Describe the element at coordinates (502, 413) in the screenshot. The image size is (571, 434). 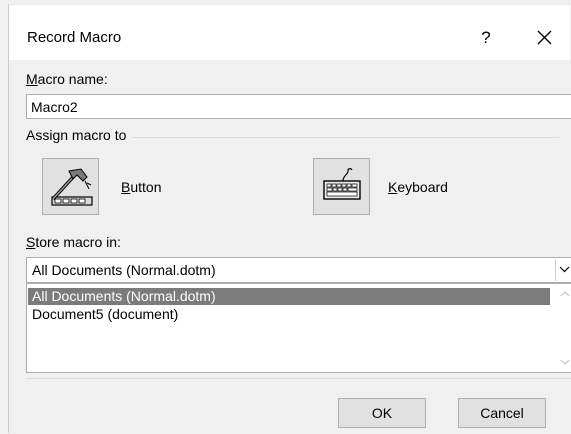
I see `cancel-button: Cancel` at that location.